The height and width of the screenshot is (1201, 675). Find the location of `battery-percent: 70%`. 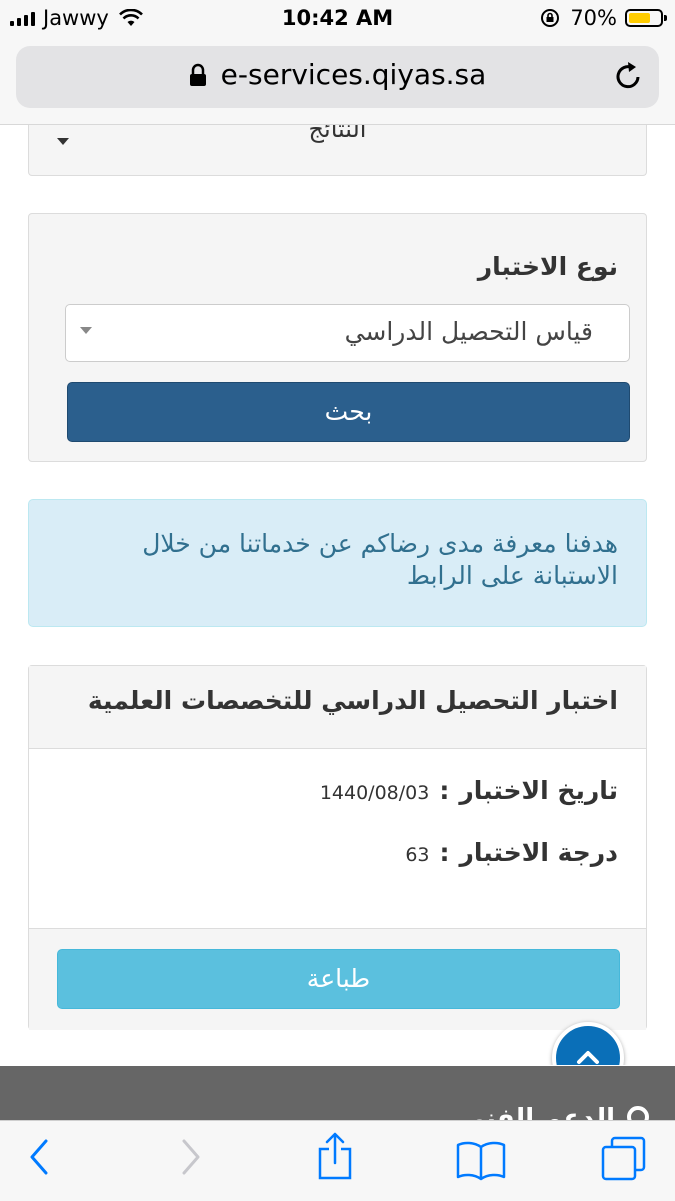

battery-percent: 70% is located at coordinates (593, 18).